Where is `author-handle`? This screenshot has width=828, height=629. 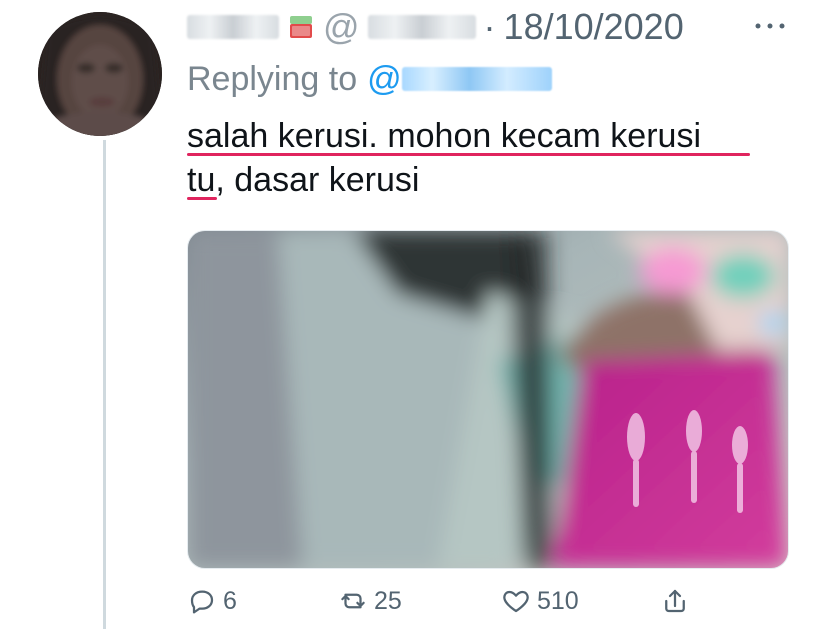
author-handle is located at coordinates (421, 27).